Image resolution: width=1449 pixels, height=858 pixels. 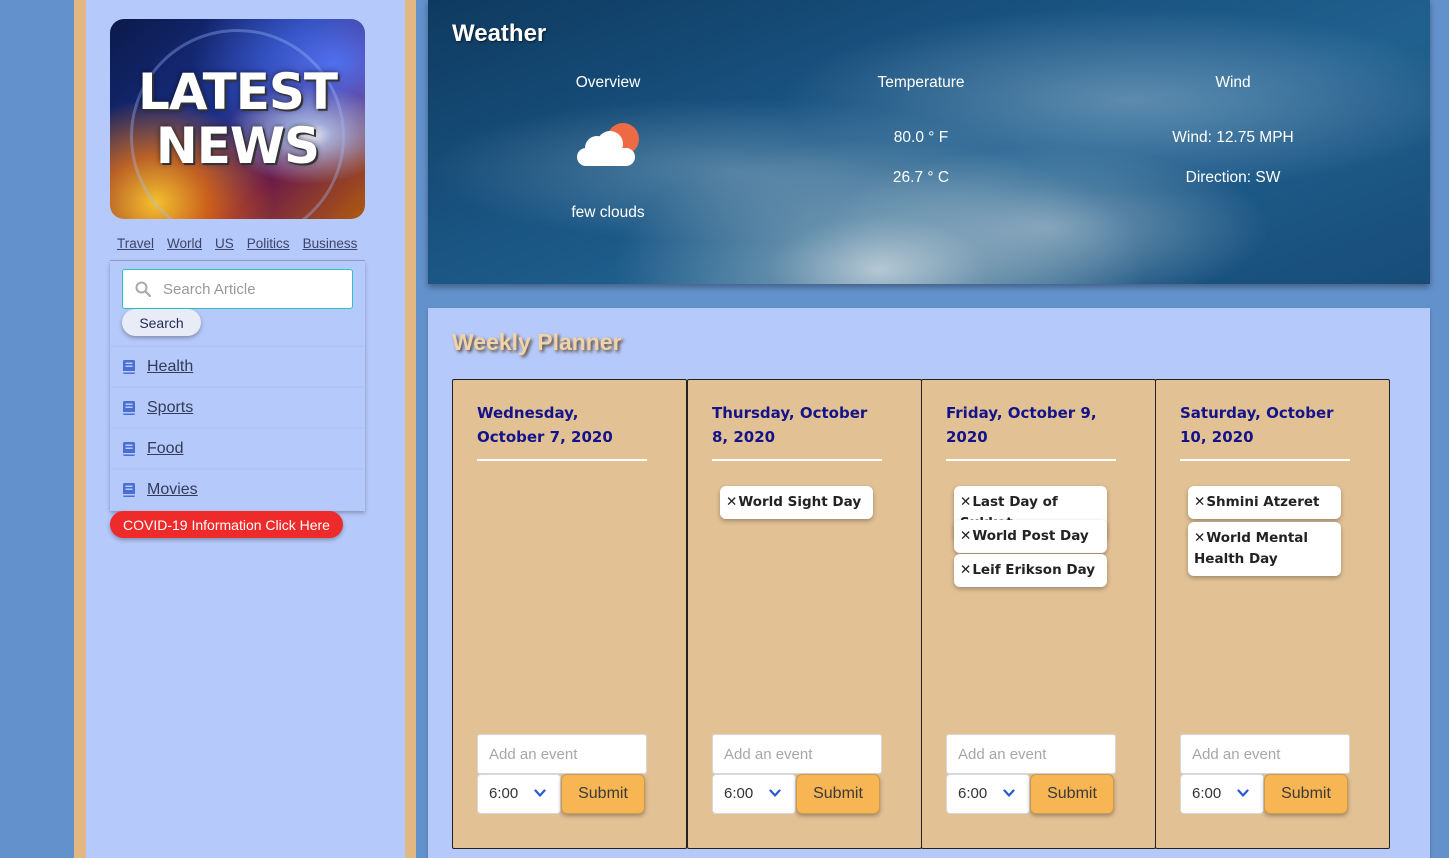 I want to click on event-label: Leif Erikson Day, so click(x=1034, y=570).